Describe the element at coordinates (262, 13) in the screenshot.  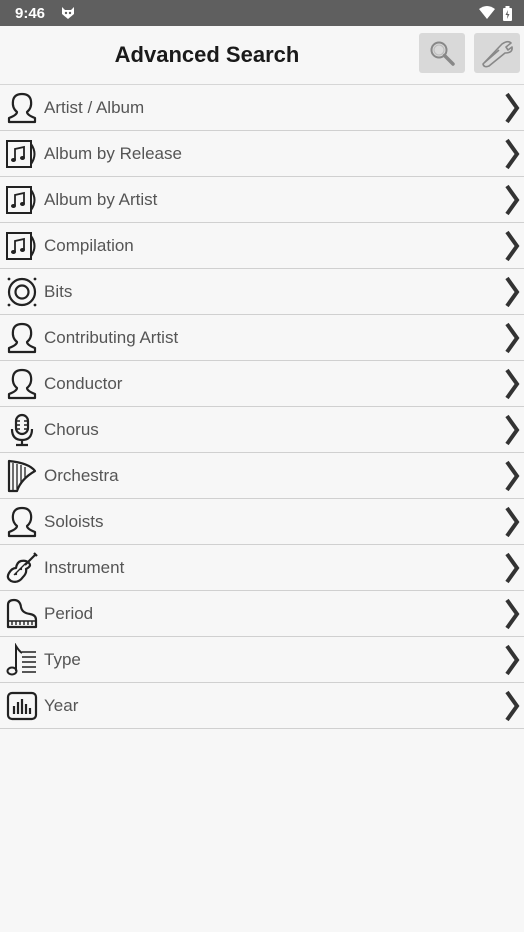
I see `status-bar: 9:46` at that location.